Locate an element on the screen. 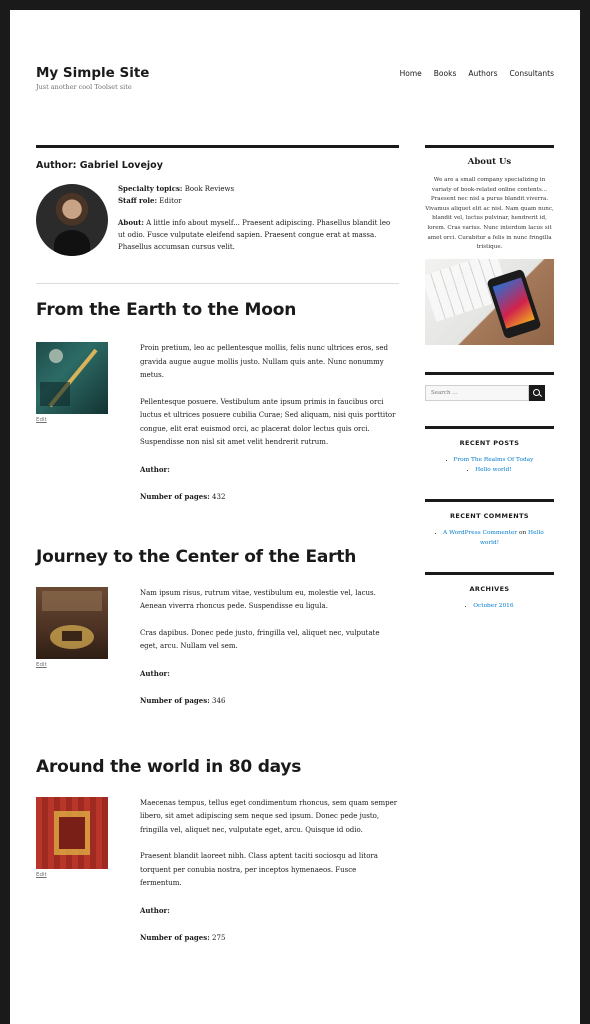 The height and width of the screenshot is (1024, 590). phone-screen is located at coordinates (513, 303).